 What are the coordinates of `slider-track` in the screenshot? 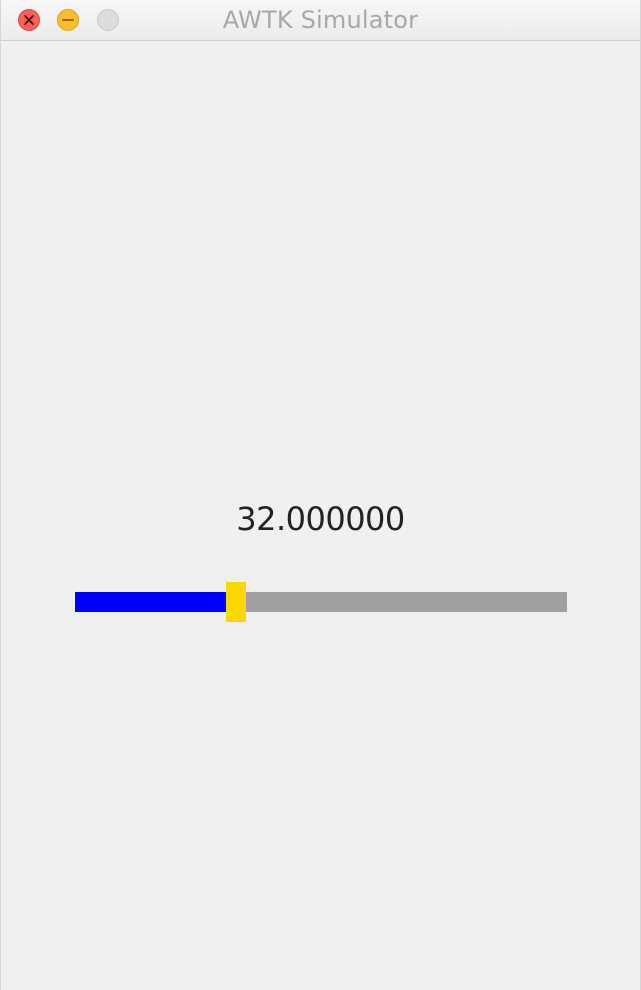 It's located at (321, 602).